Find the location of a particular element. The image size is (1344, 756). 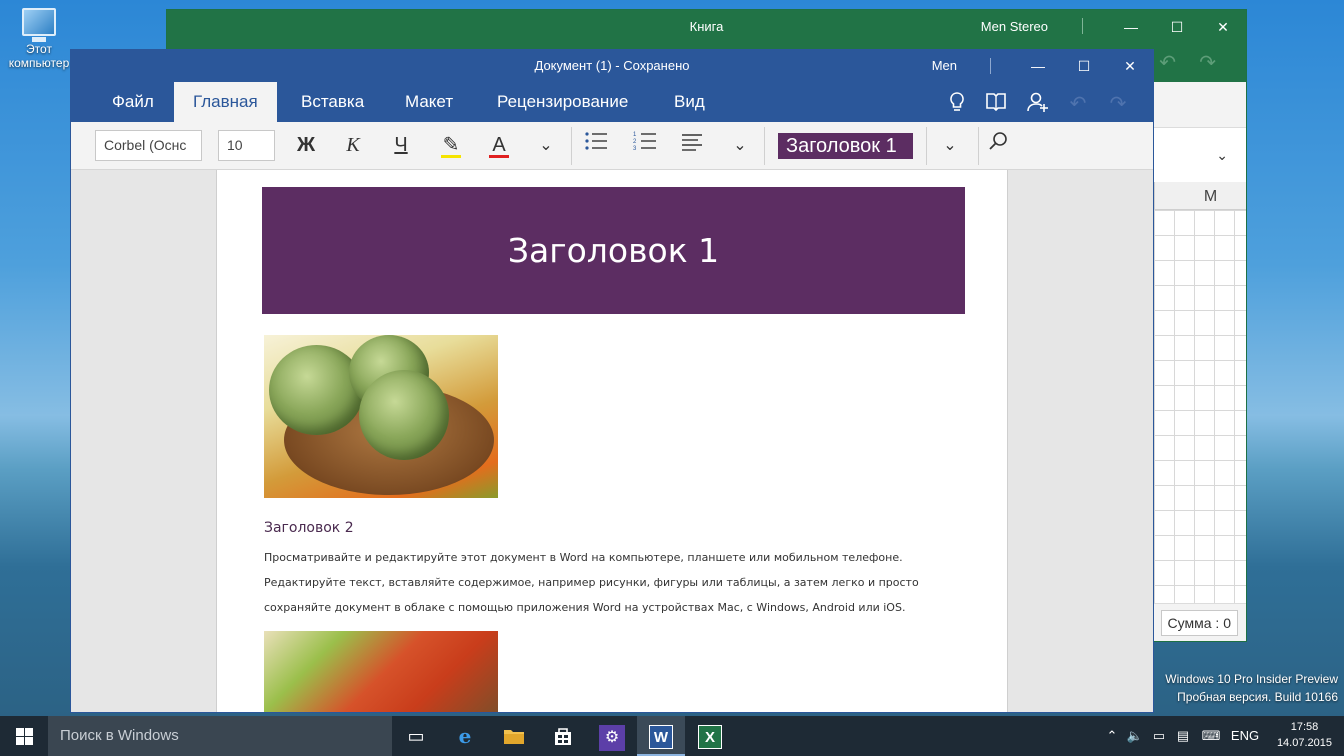

numbering-button: 123 is located at coordinates (645, 145).